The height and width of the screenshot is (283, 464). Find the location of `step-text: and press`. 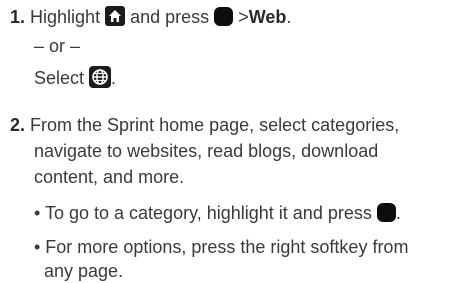

step-text: and press is located at coordinates (170, 17).